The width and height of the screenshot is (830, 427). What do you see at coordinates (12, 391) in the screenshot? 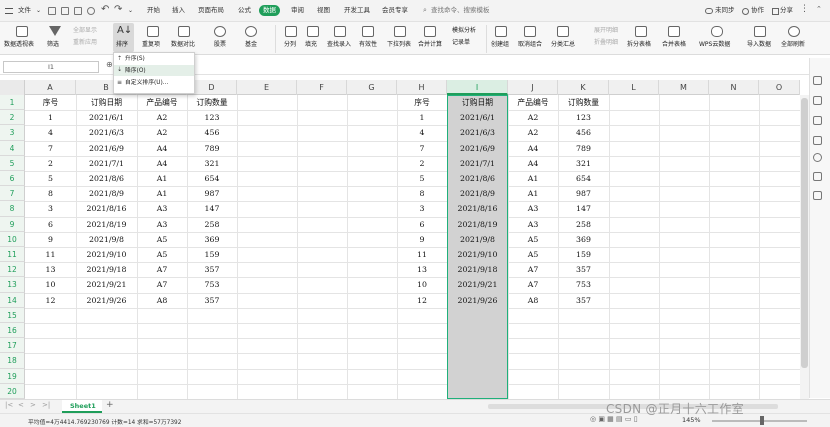
I see `row-header-20: 20` at bounding box center [12, 391].